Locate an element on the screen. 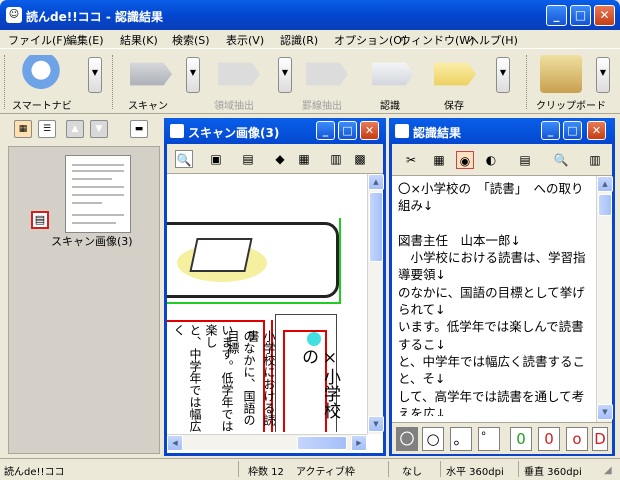 The image size is (620, 480). result-maximize-button: □ is located at coordinates (572, 130).